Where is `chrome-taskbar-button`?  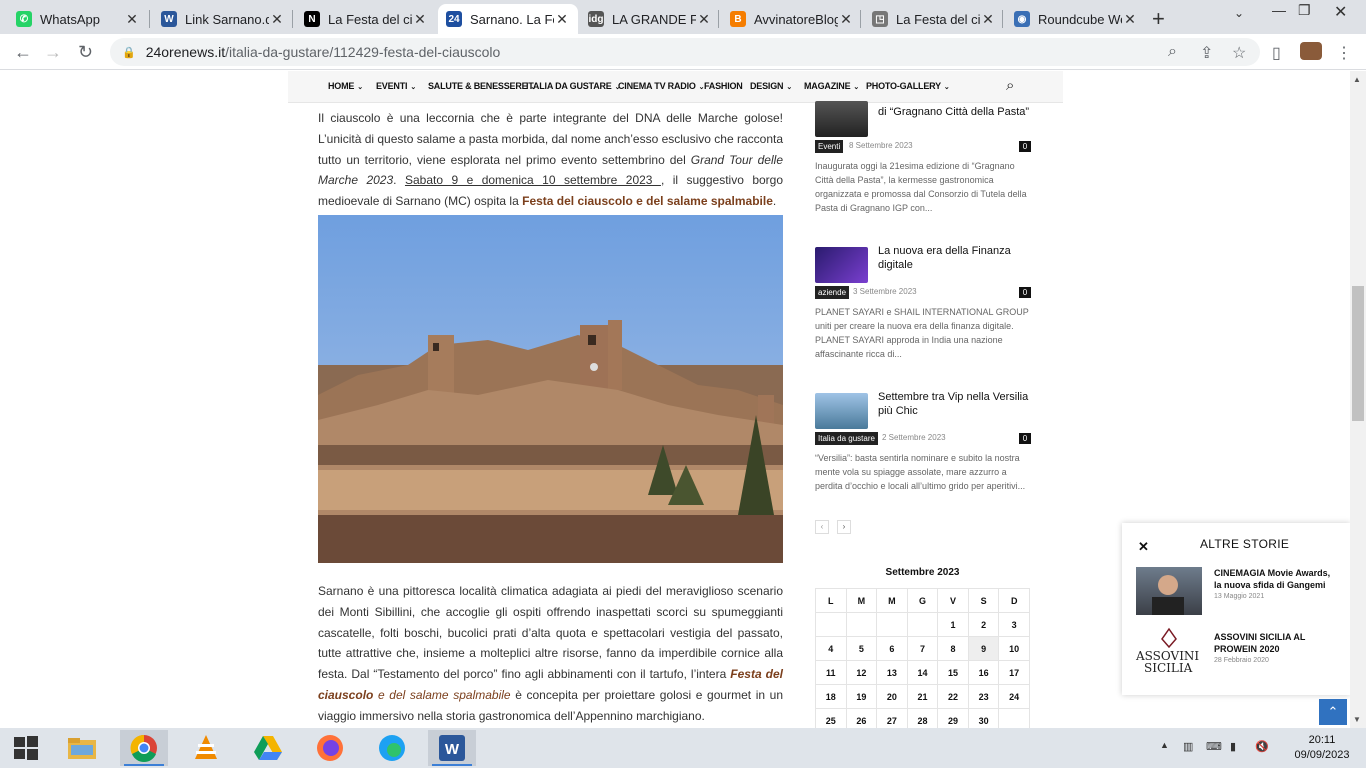 chrome-taskbar-button is located at coordinates (144, 748).